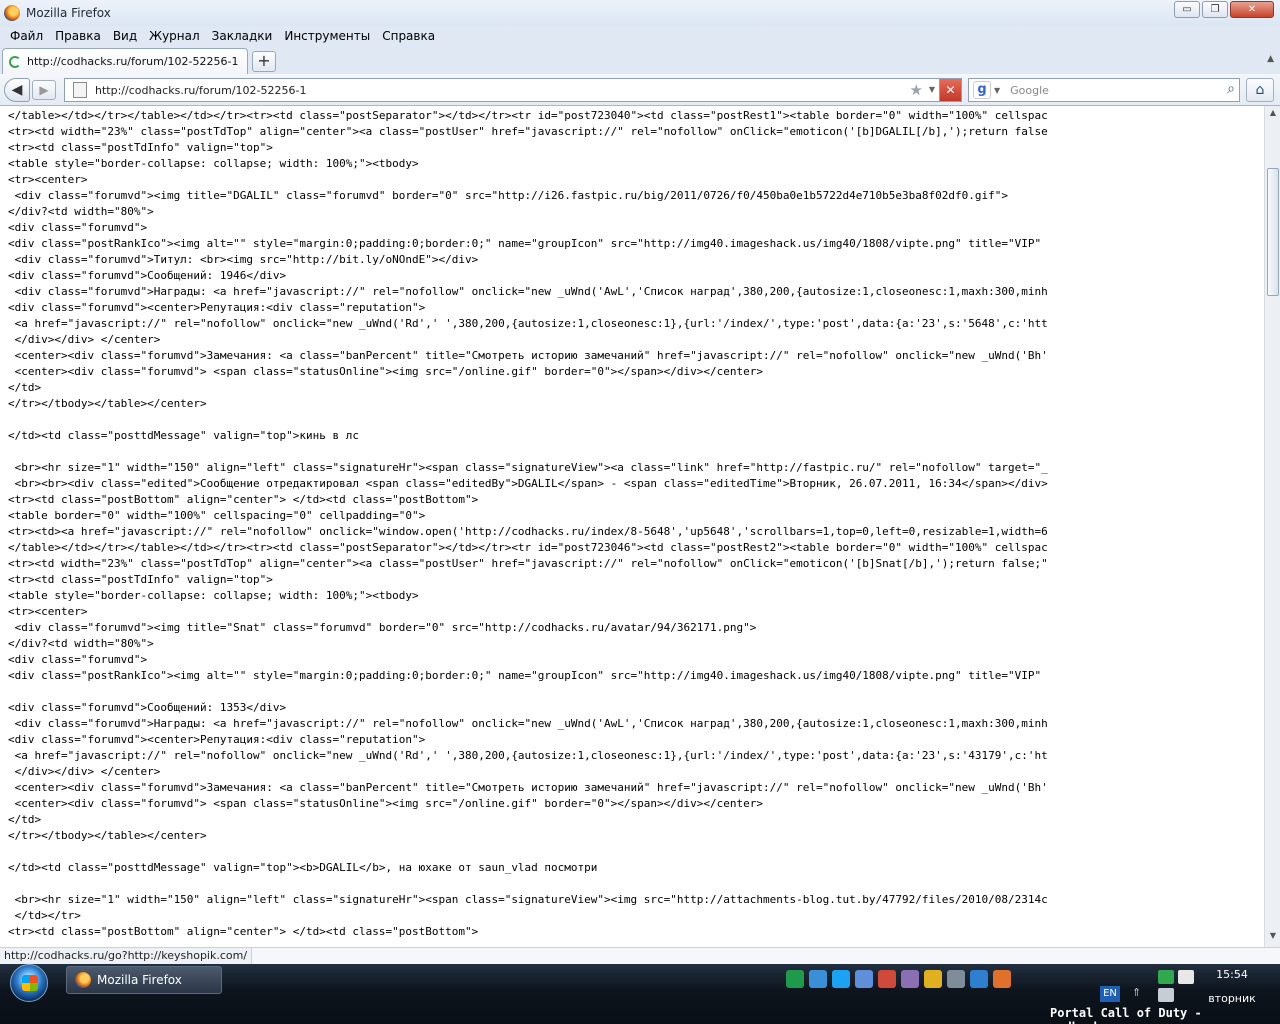 The height and width of the screenshot is (1024, 1280). What do you see at coordinates (68, 13) in the screenshot?
I see `window-title: Mozilla Firefox` at bounding box center [68, 13].